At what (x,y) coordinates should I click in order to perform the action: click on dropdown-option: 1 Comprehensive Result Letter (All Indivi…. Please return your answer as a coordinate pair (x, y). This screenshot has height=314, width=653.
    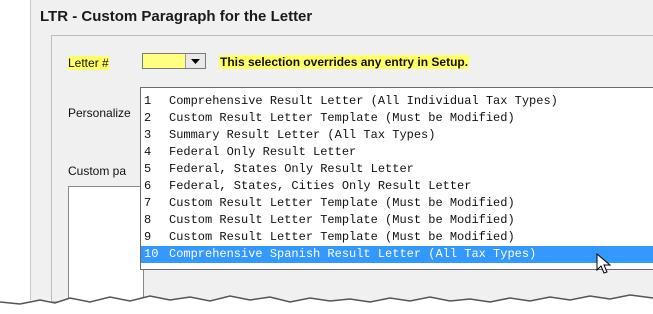
    Looking at the image, I should click on (397, 101).